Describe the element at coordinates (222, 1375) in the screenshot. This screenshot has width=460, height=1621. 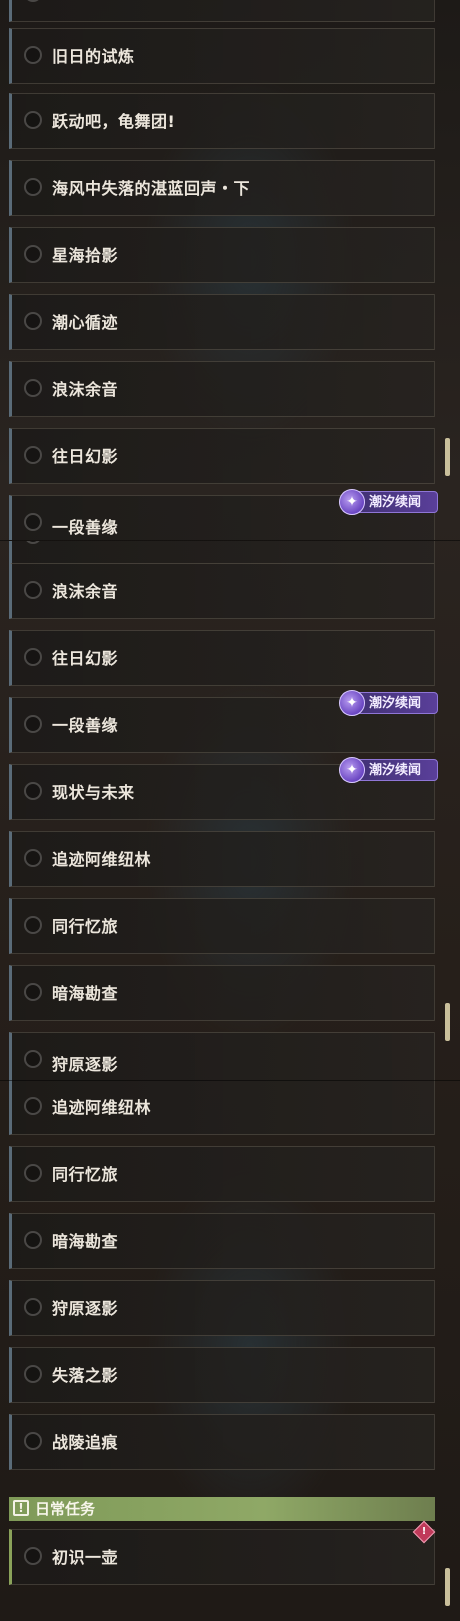
I see `quest-row: 失落之影` at that location.